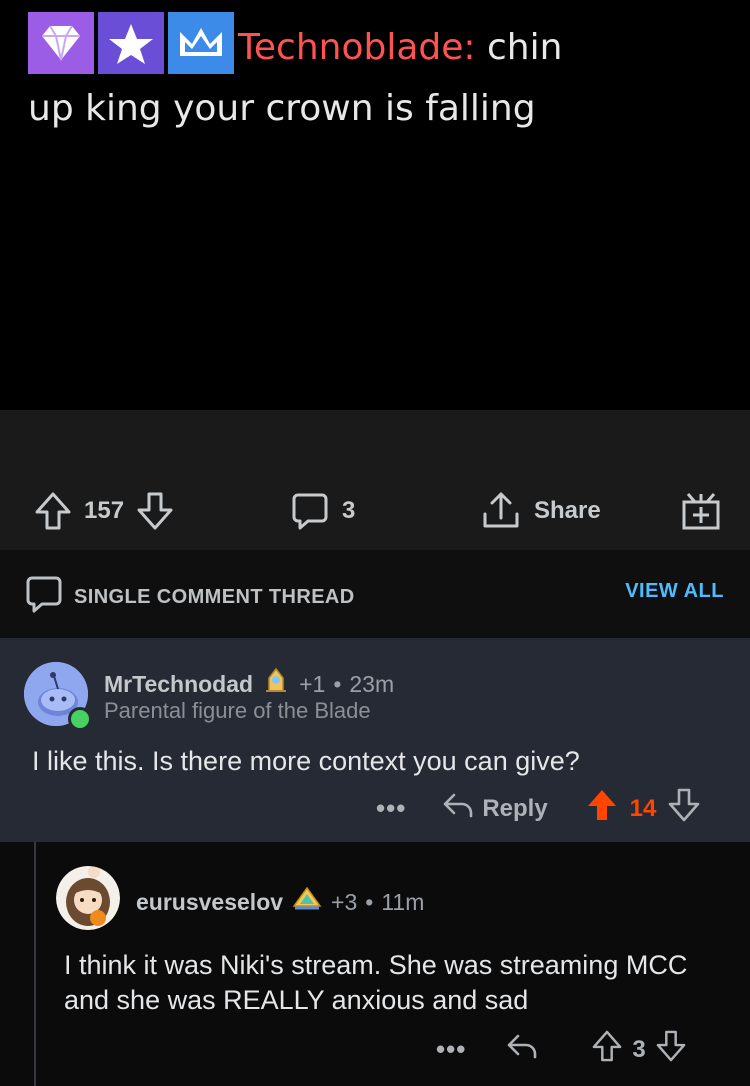  Describe the element at coordinates (357, 47) in the screenshot. I see `chat-username: Technoblade:` at that location.